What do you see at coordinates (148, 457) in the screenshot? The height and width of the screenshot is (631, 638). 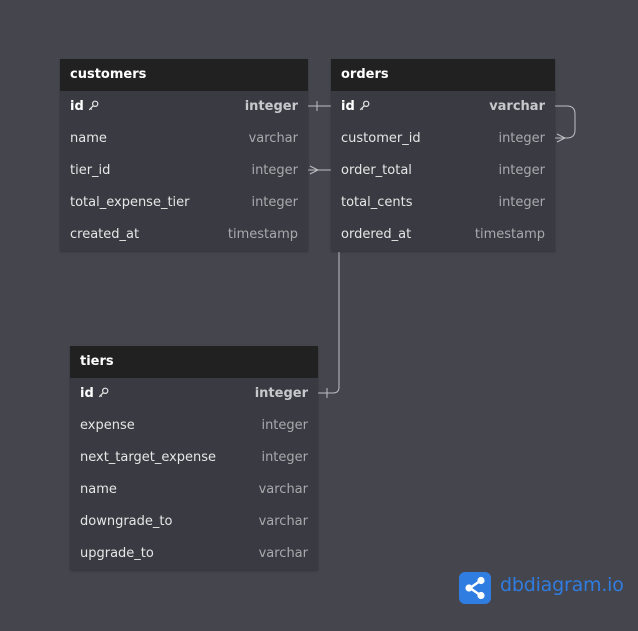 I see `column-name: next_target_expense` at bounding box center [148, 457].